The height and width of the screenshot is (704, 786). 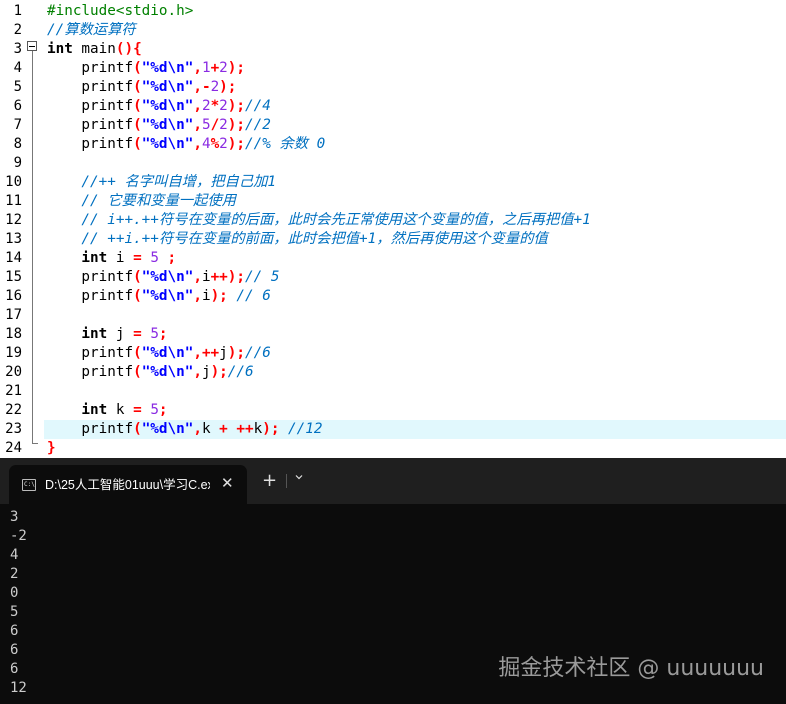 I want to click on line-code: // i++.++符号在变量的后面，此时会先正常使用这个变量的值，之后再把值+1, so click(x=319, y=220).